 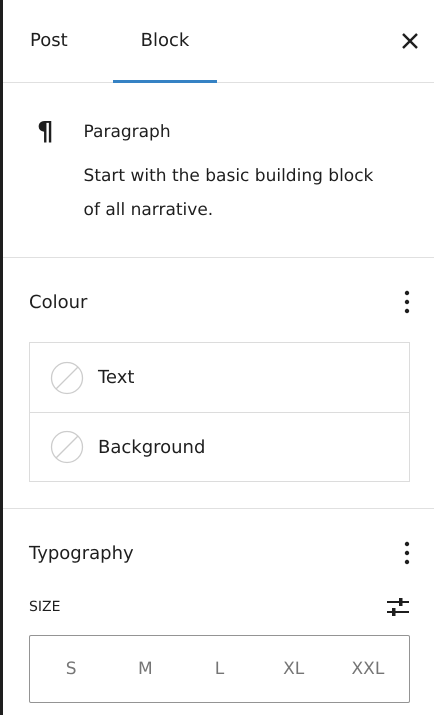 I want to click on size-option: S, so click(x=71, y=669).